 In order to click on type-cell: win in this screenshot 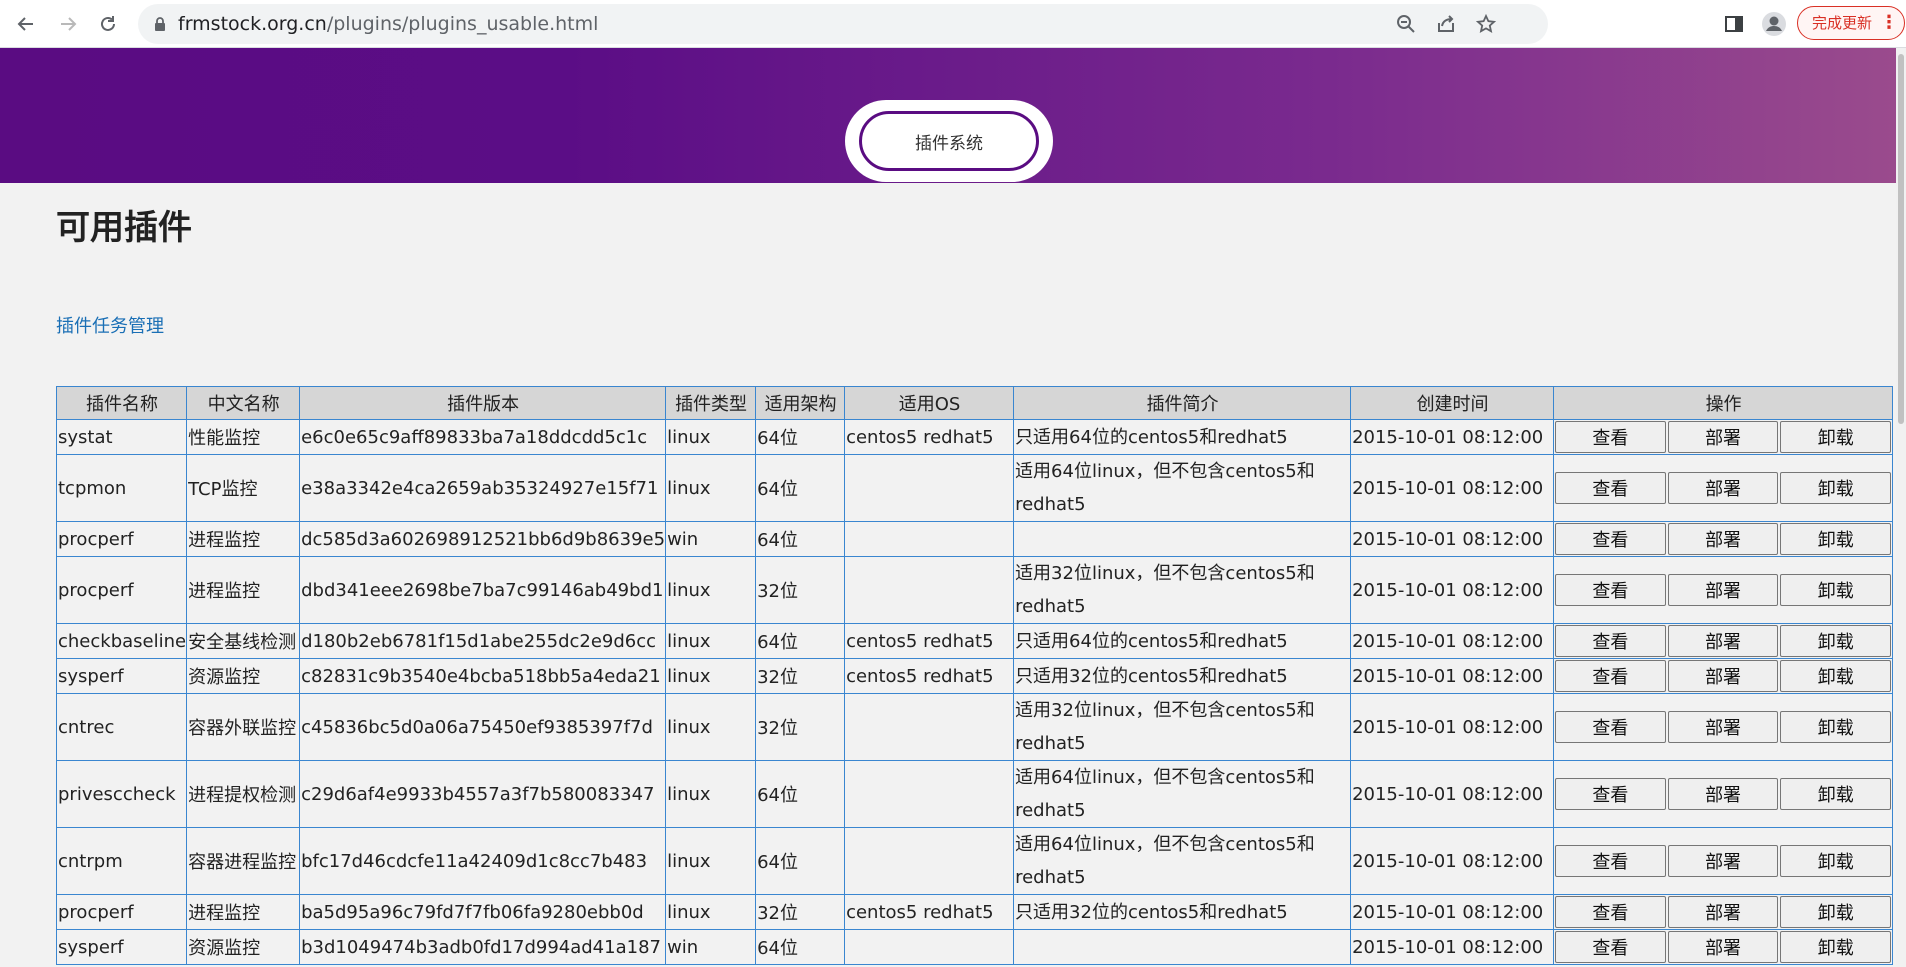, I will do `click(711, 947)`.